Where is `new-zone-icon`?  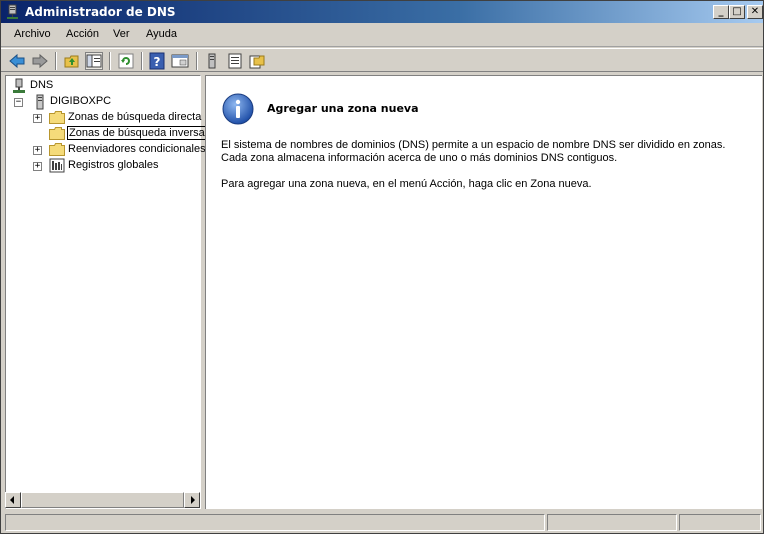
new-zone-icon is located at coordinates (257, 61).